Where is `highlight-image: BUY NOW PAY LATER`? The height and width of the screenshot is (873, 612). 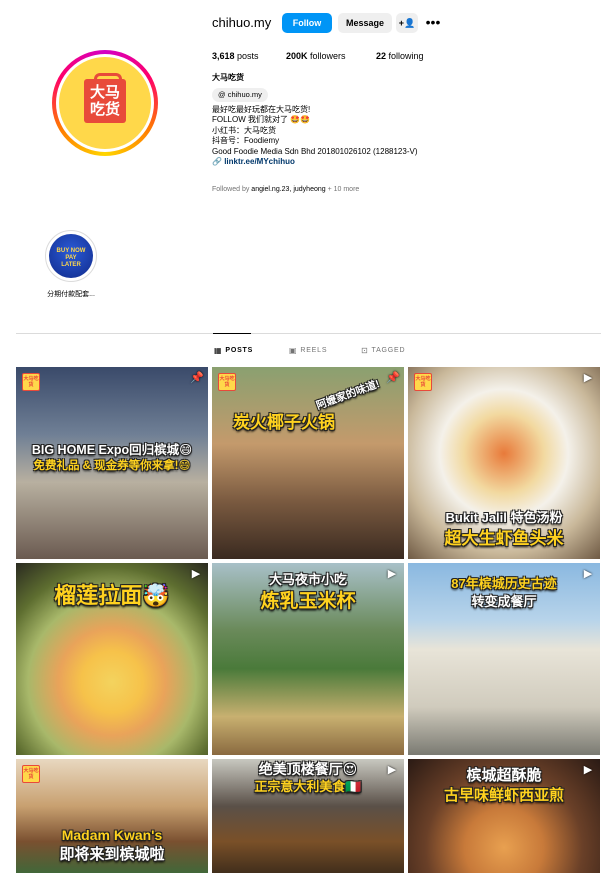 highlight-image: BUY NOW PAY LATER is located at coordinates (71, 256).